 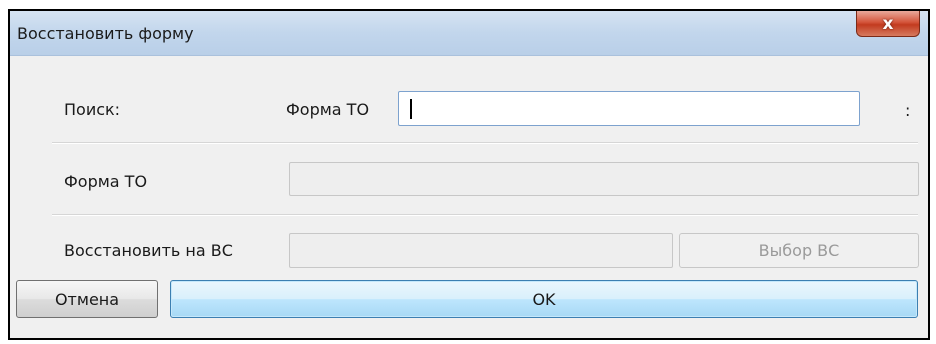 What do you see at coordinates (604, 179) in the screenshot?
I see `form-to-field` at bounding box center [604, 179].